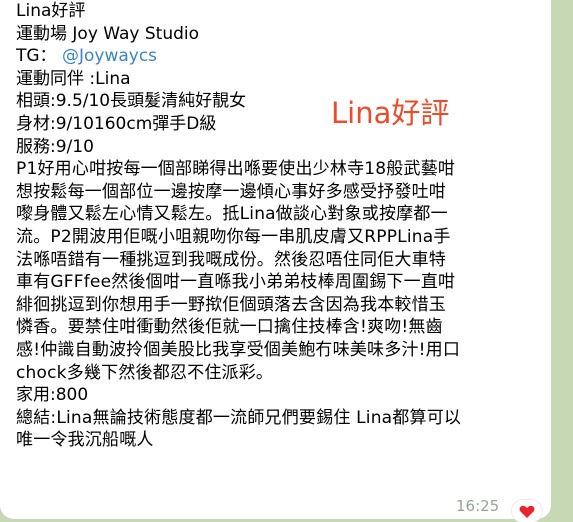  What do you see at coordinates (478, 506) in the screenshot?
I see `message-time: 16:25` at bounding box center [478, 506].